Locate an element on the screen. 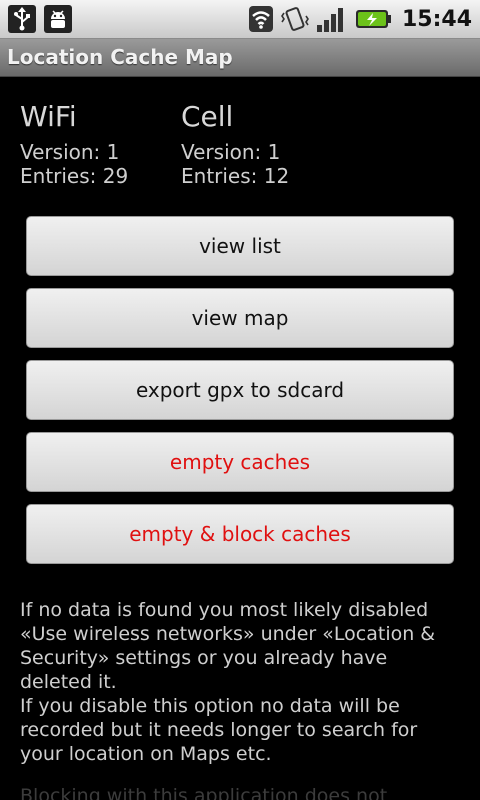 Image resolution: width=480 pixels, height=800 pixels. empty-caches-button: empty caches is located at coordinates (240, 462).